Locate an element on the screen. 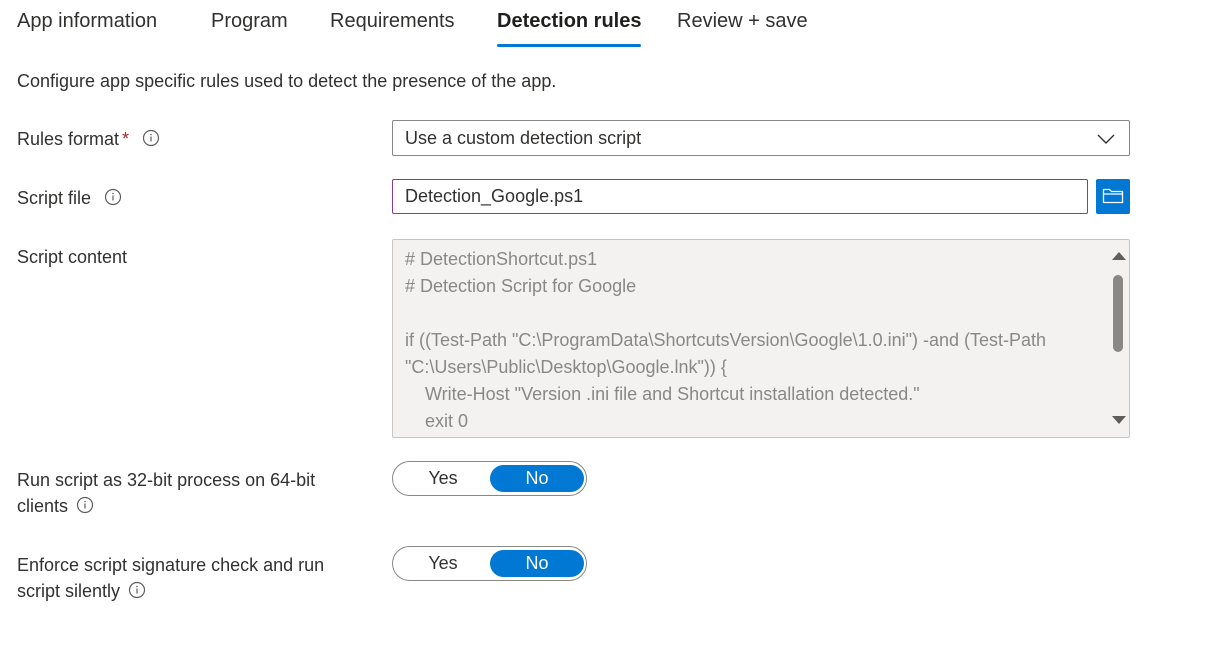  run-32bit-label-line1: Run script as 32-bit process on 64-bit is located at coordinates (166, 480).